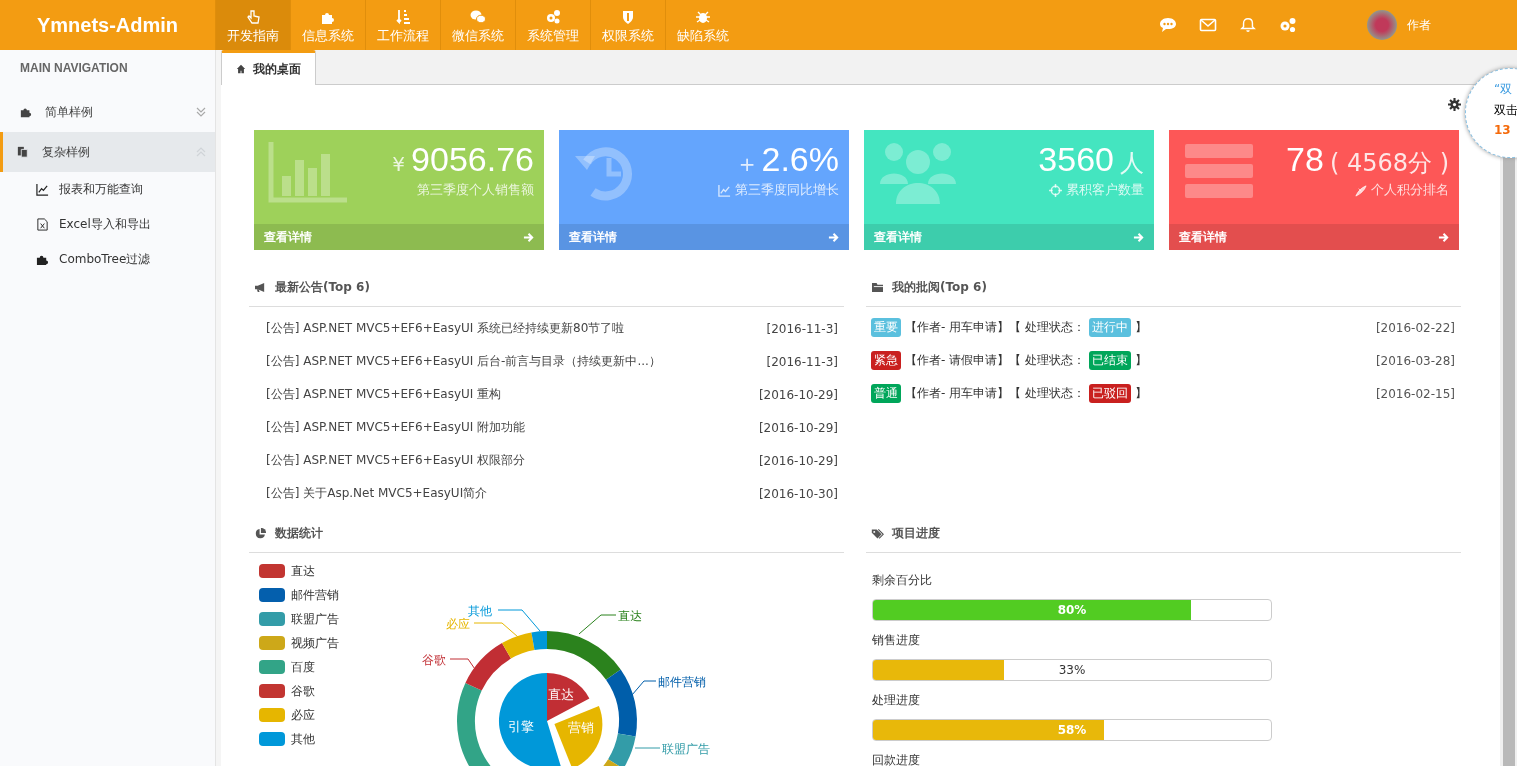 Image resolution: width=1517 pixels, height=766 pixels. I want to click on bug-icon, so click(703, 17).